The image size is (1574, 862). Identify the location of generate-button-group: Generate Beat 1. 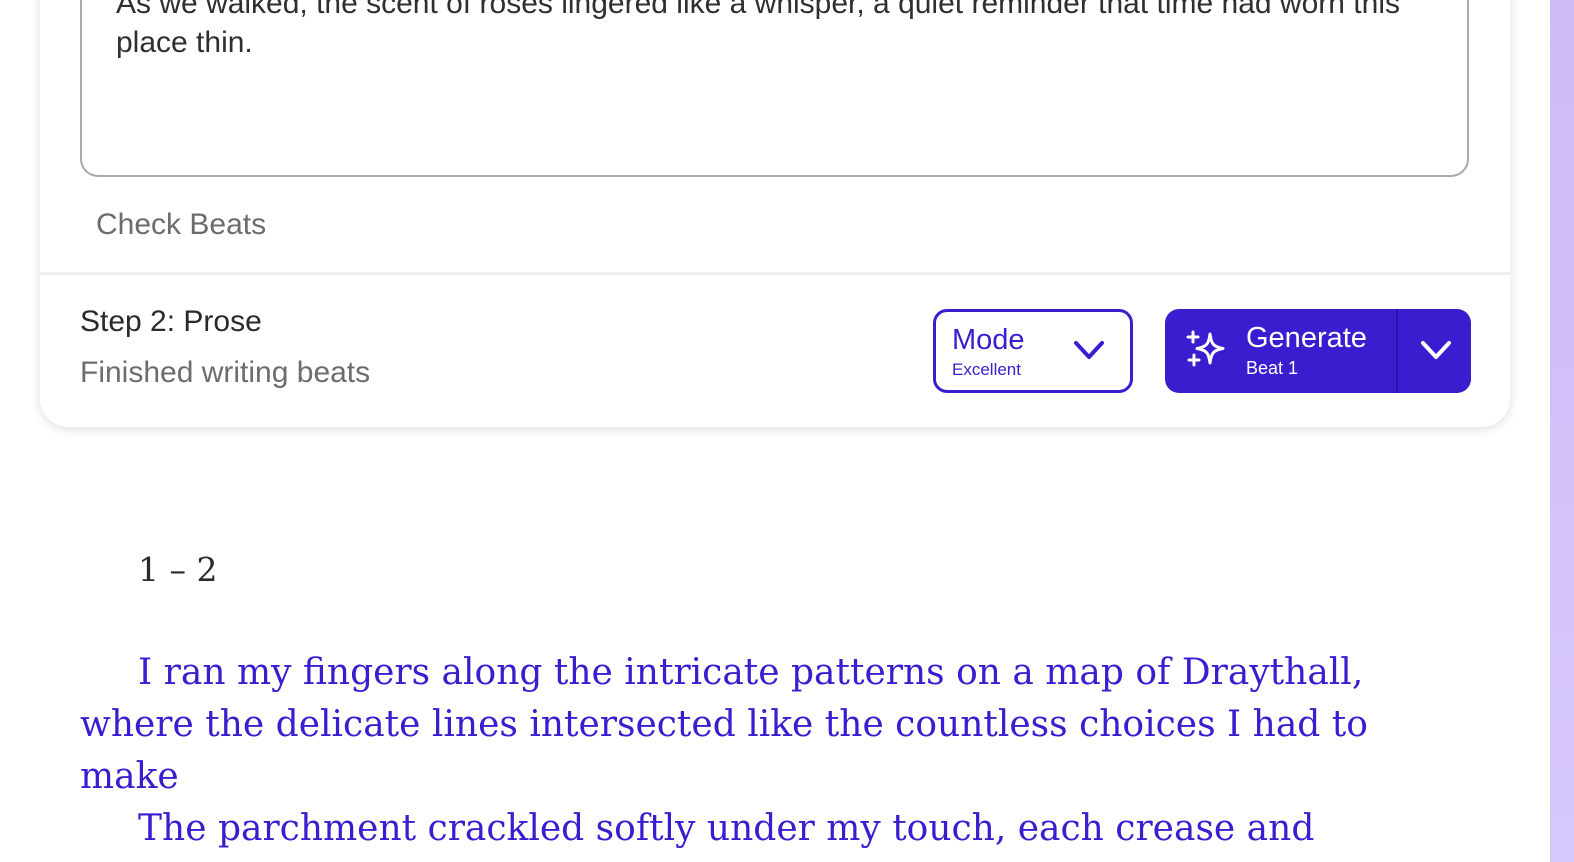
(1318, 351).